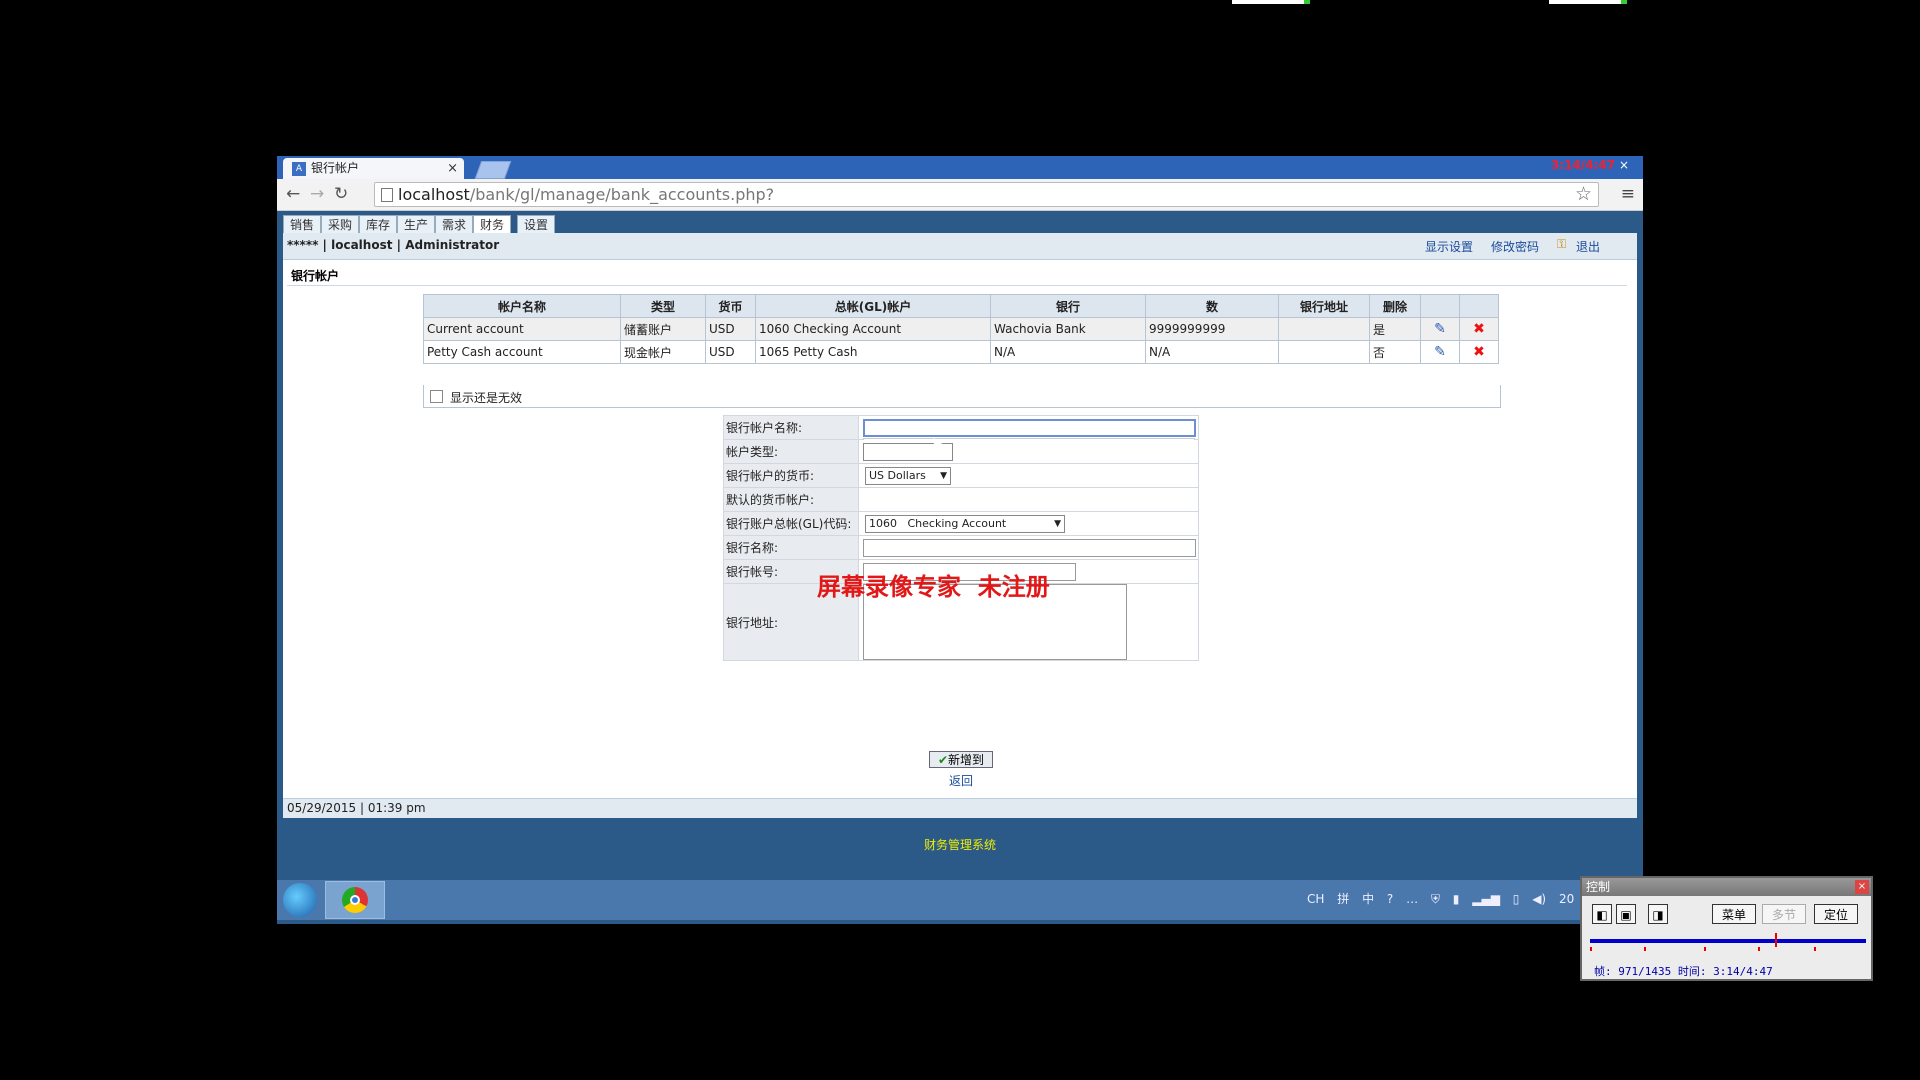 The image size is (1920, 1080). What do you see at coordinates (1602, 914) in the screenshot?
I see `prev-frame-icon: ◧` at bounding box center [1602, 914].